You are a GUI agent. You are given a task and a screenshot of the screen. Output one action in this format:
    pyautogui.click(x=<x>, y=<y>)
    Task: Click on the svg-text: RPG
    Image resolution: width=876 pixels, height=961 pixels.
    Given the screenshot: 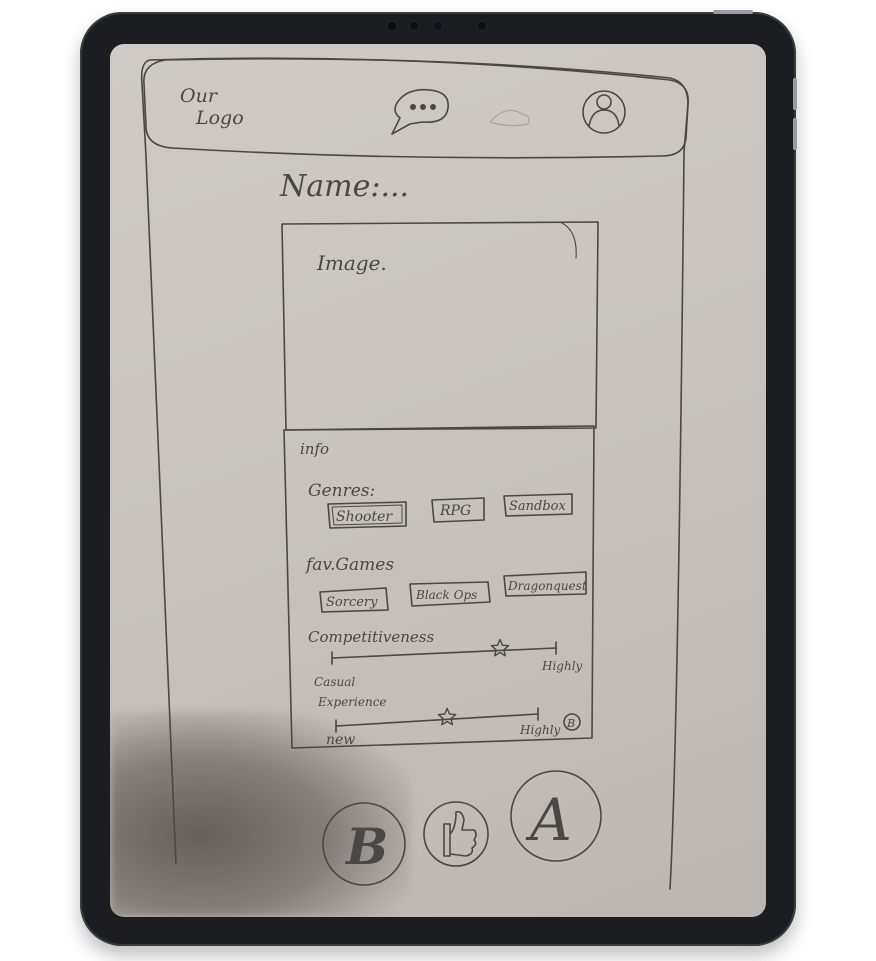 What is the action you would take?
    pyautogui.click(x=455, y=511)
    